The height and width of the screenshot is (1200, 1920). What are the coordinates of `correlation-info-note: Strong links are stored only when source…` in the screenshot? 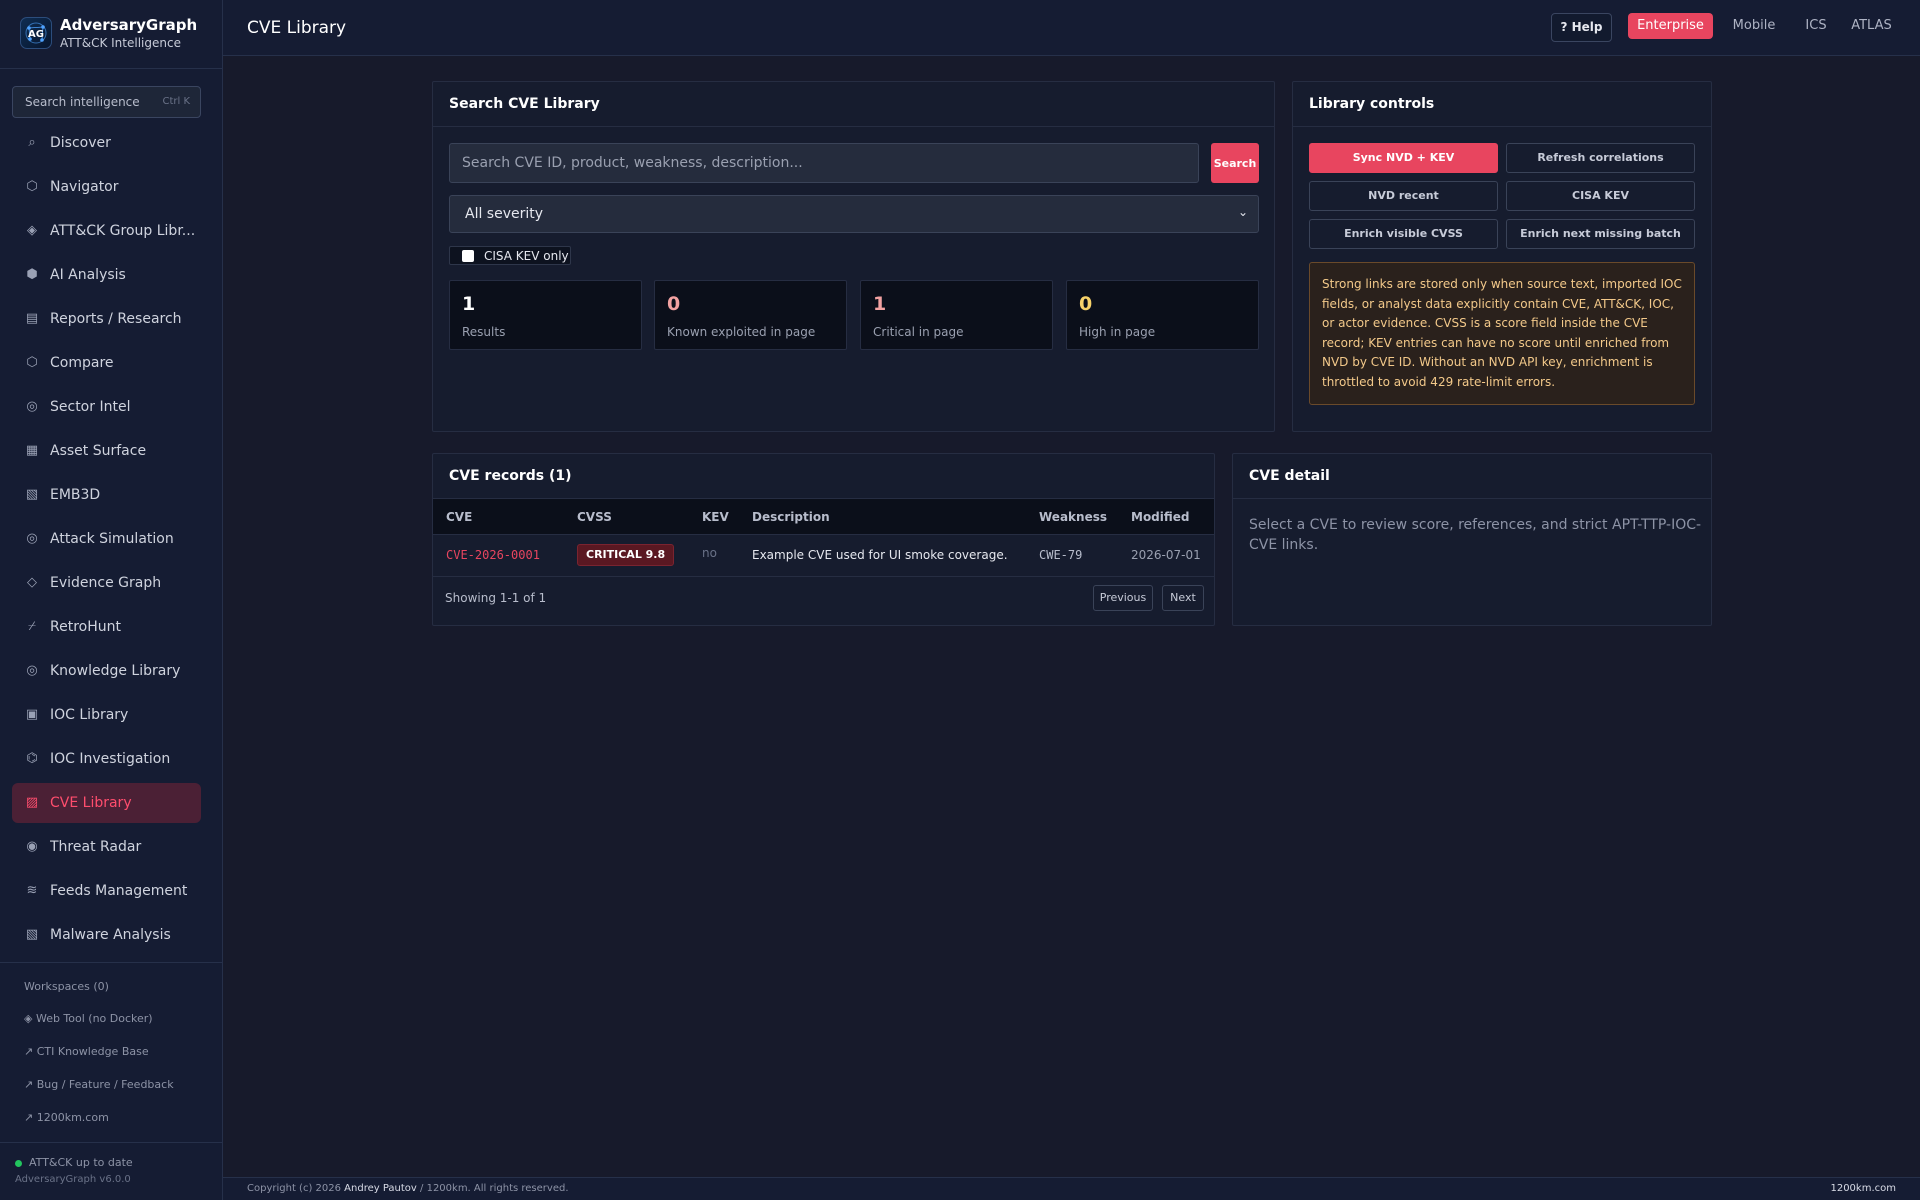 It's located at (1502, 333).